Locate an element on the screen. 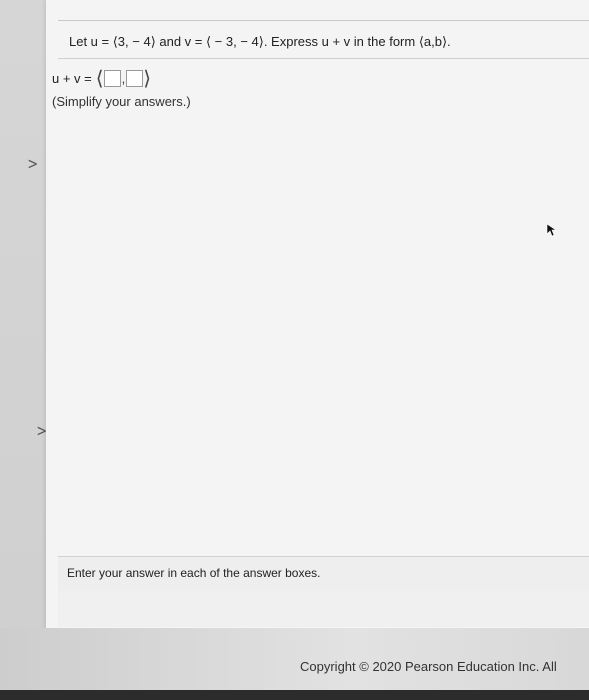  answer-box-b is located at coordinates (135, 78).